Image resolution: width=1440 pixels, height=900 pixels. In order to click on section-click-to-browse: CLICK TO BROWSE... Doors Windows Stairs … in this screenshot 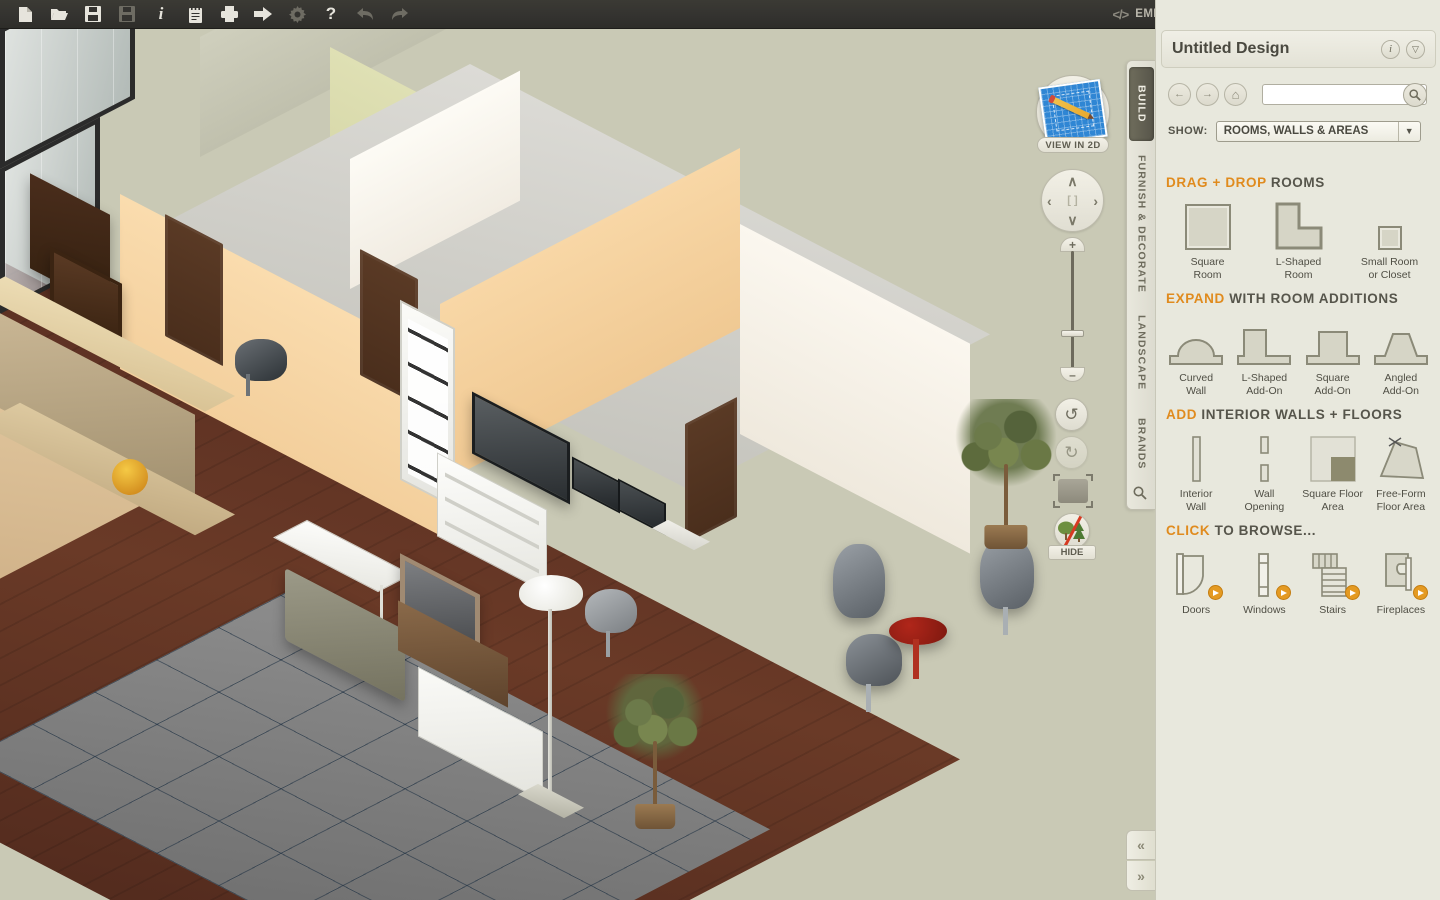, I will do `click(1298, 570)`.